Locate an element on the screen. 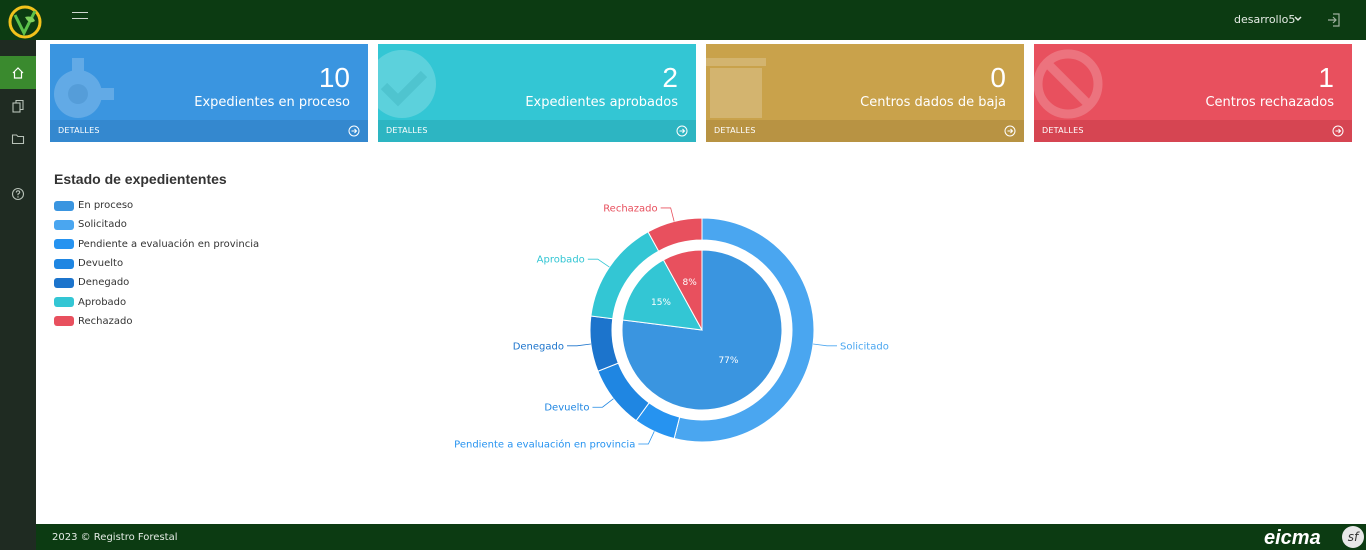 The width and height of the screenshot is (1366, 550). sidebar-item-help is located at coordinates (18, 193).